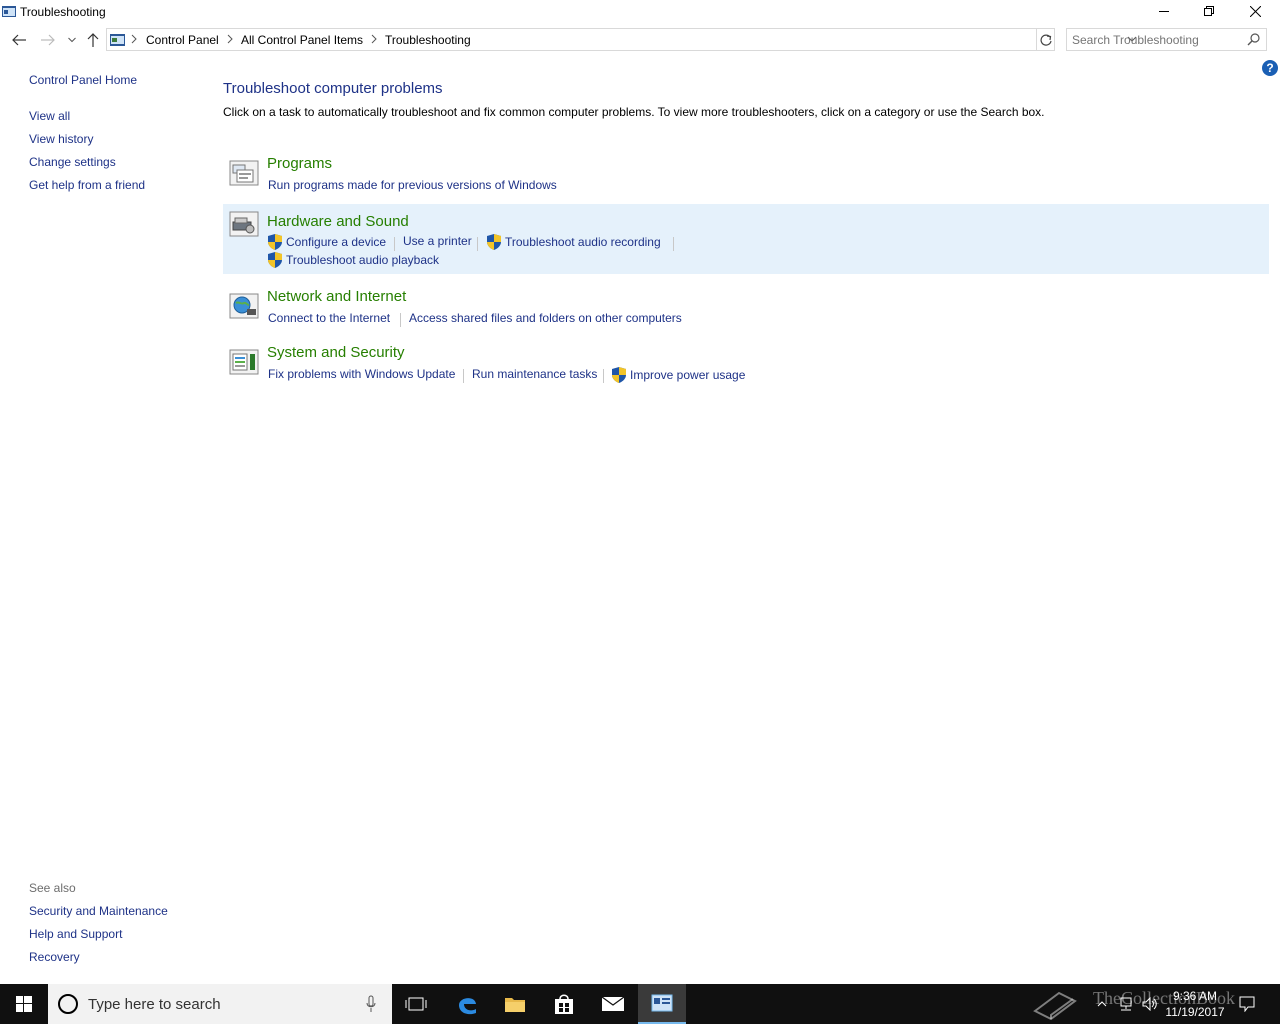  Describe the element at coordinates (329, 318) in the screenshot. I see `task-connect-internet: Connect to the Internet` at that location.